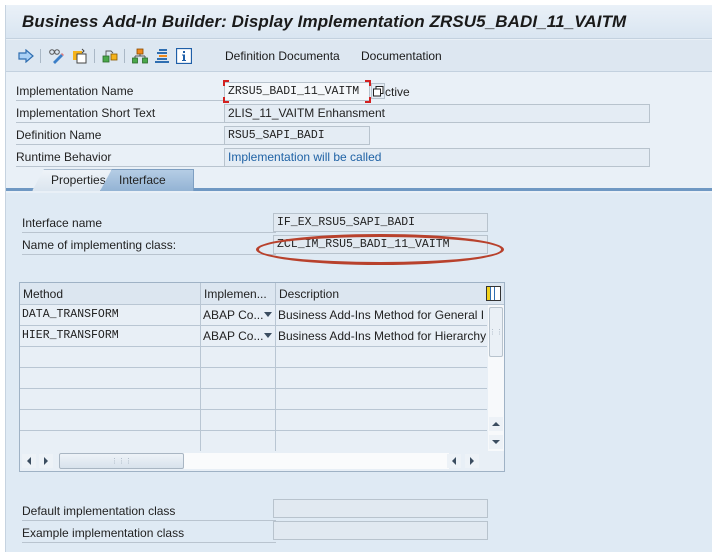  What do you see at coordinates (140, 56) in the screenshot?
I see `hierarchy-icon` at bounding box center [140, 56].